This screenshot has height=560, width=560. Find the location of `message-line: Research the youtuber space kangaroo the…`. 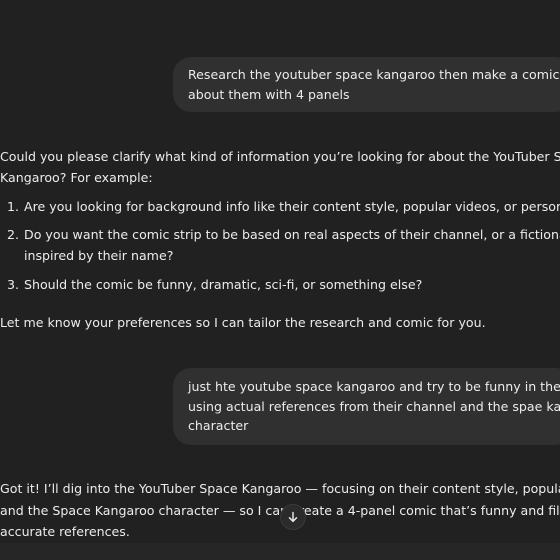

message-line: Research the youtuber space kangaroo the… is located at coordinates (374, 74).